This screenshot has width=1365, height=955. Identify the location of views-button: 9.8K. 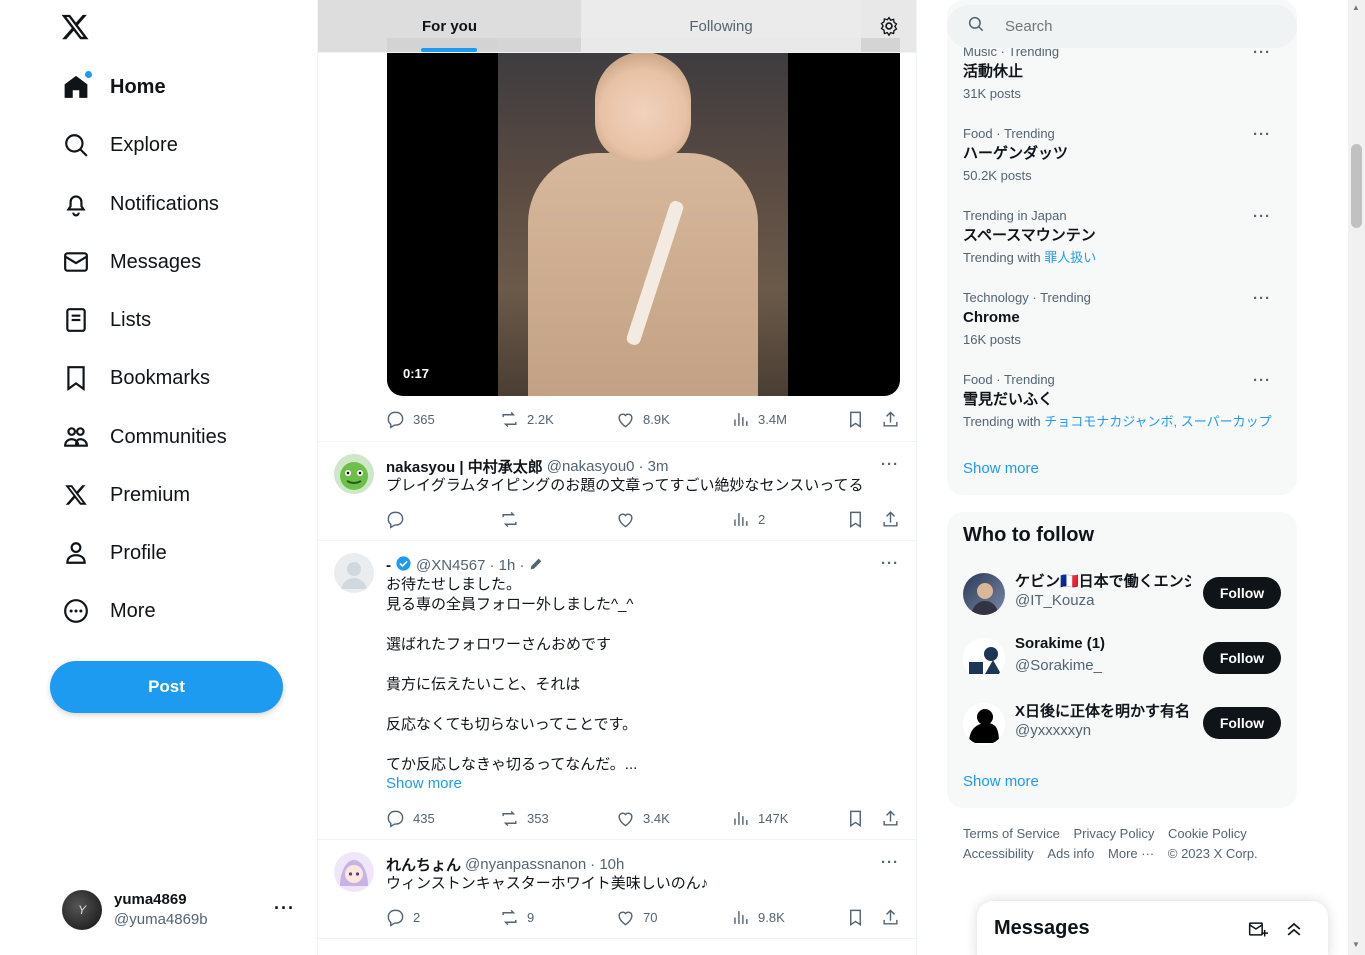
(758, 917).